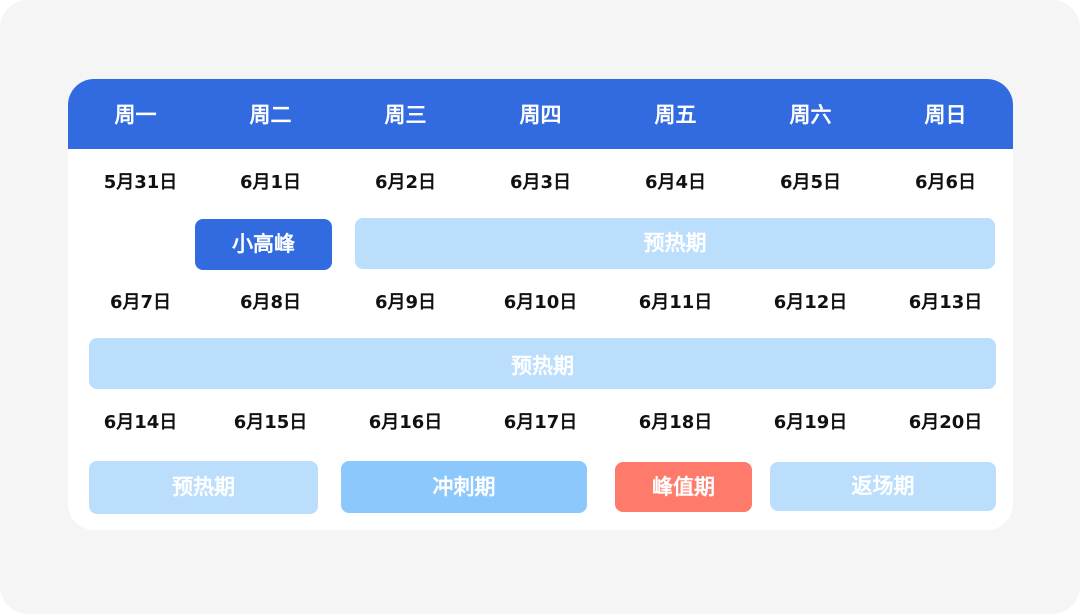 This screenshot has width=1080, height=614. Describe the element at coordinates (405, 115) in the screenshot. I see `weekday-wed: 周三` at that location.